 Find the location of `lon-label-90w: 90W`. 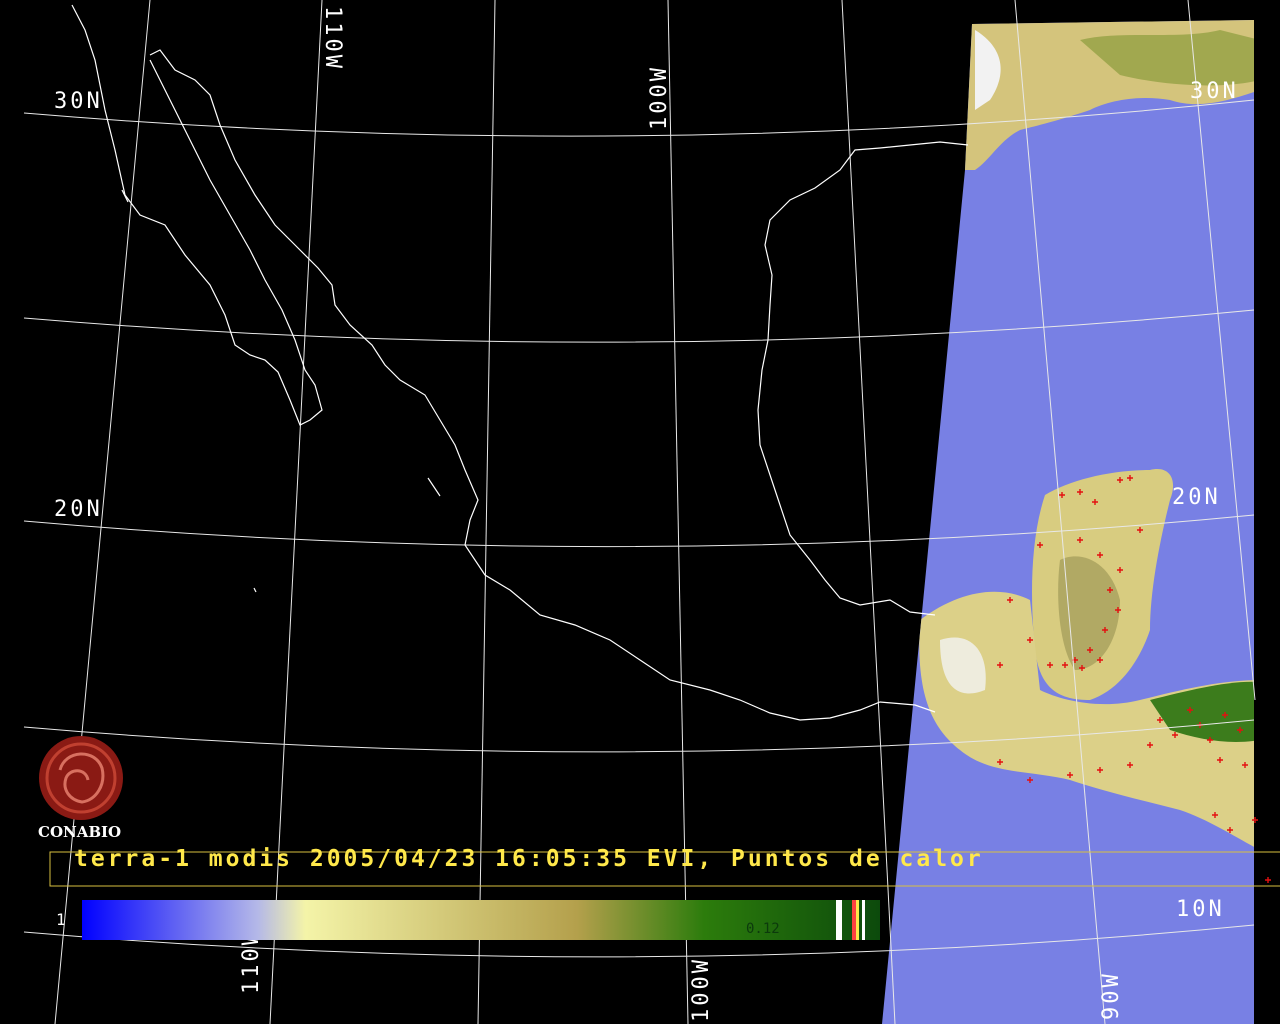

lon-label-90w: 90W is located at coordinates (1111, 995).